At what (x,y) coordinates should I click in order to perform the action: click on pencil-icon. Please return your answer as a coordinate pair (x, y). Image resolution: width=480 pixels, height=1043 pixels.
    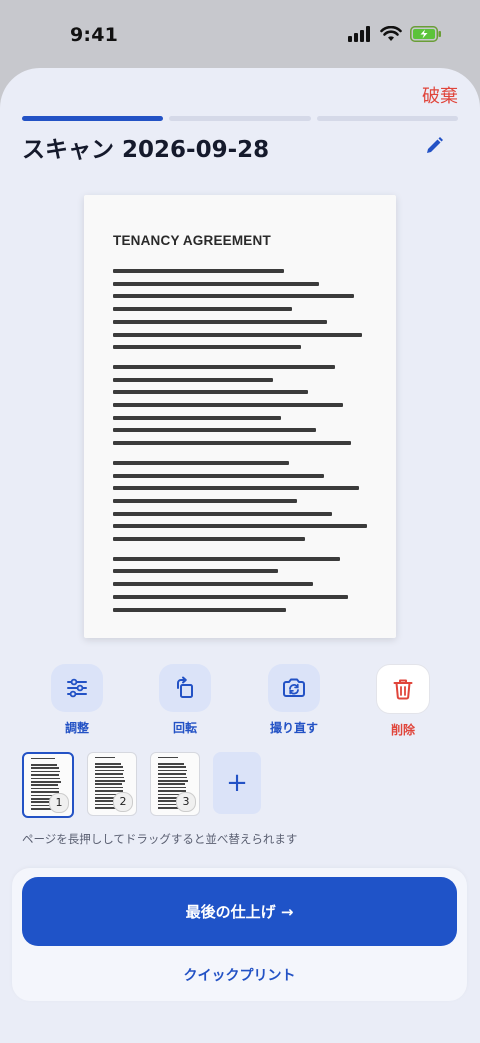
    Looking at the image, I should click on (434, 146).